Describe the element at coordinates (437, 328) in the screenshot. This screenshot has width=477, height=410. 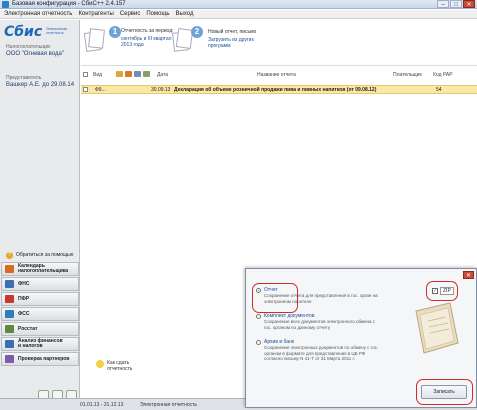
I see `archive-box-icon` at that location.